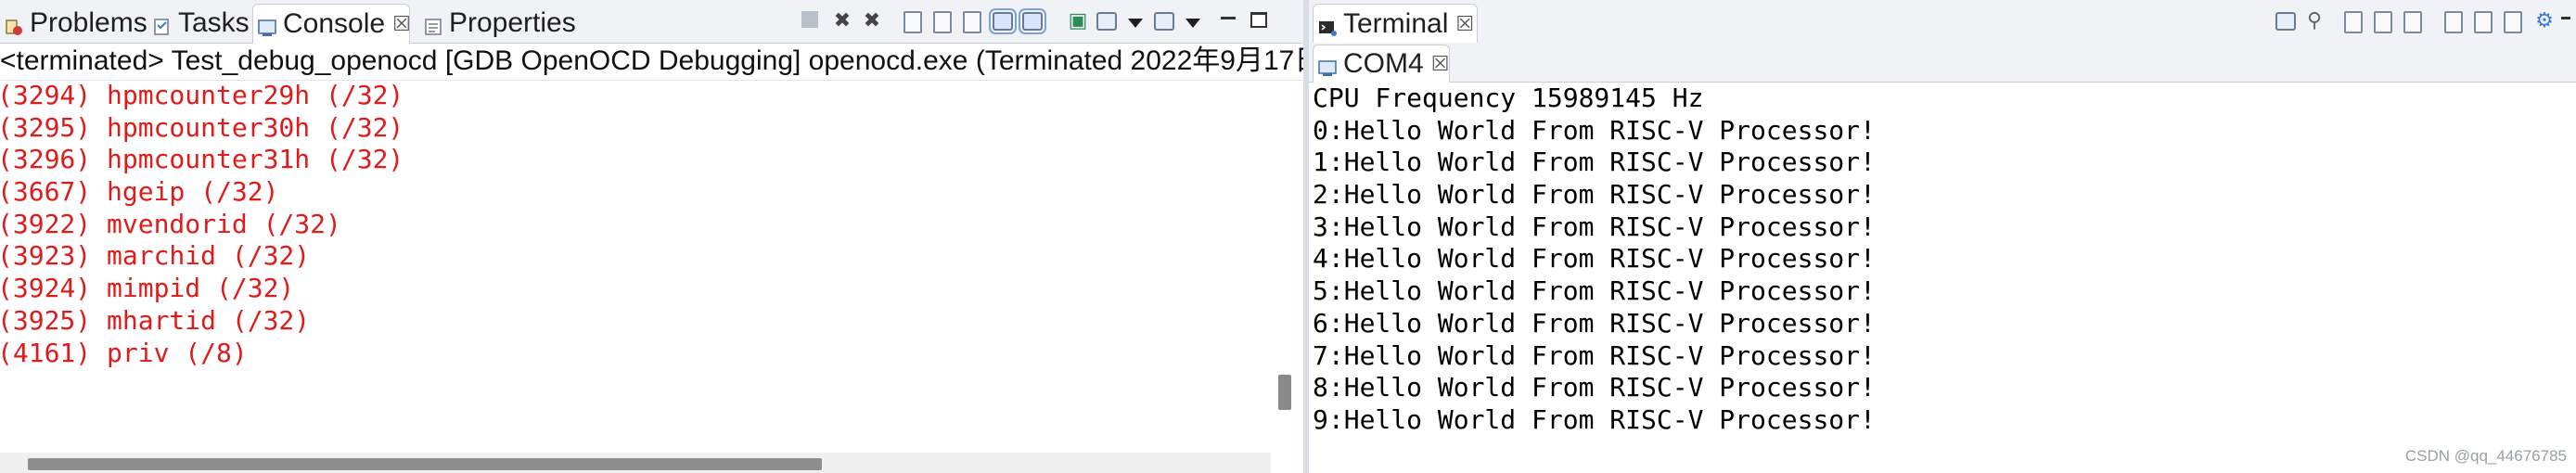 This screenshot has width=2576, height=473. Describe the element at coordinates (1594, 419) in the screenshot. I see `terminal-line: 9:Hello World From RISC-V Processor!` at that location.